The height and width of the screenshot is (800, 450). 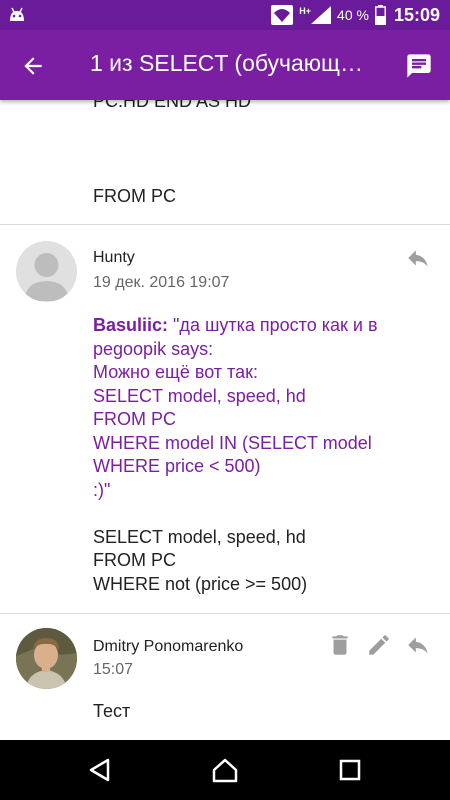 I want to click on post-date: 15:07, so click(x=113, y=669).